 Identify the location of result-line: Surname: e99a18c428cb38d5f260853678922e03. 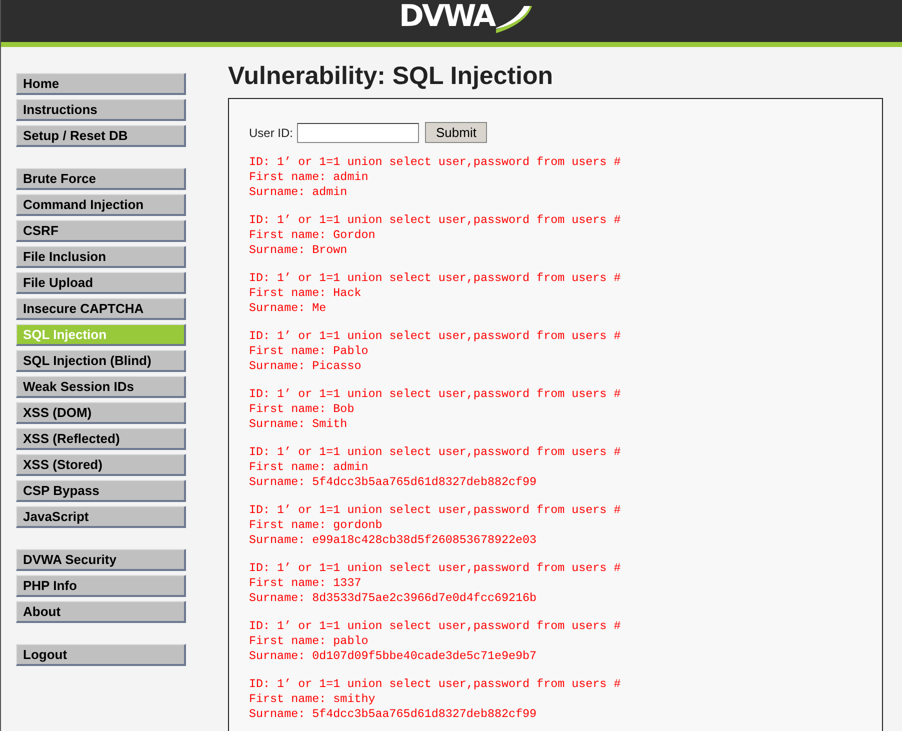
(393, 540).